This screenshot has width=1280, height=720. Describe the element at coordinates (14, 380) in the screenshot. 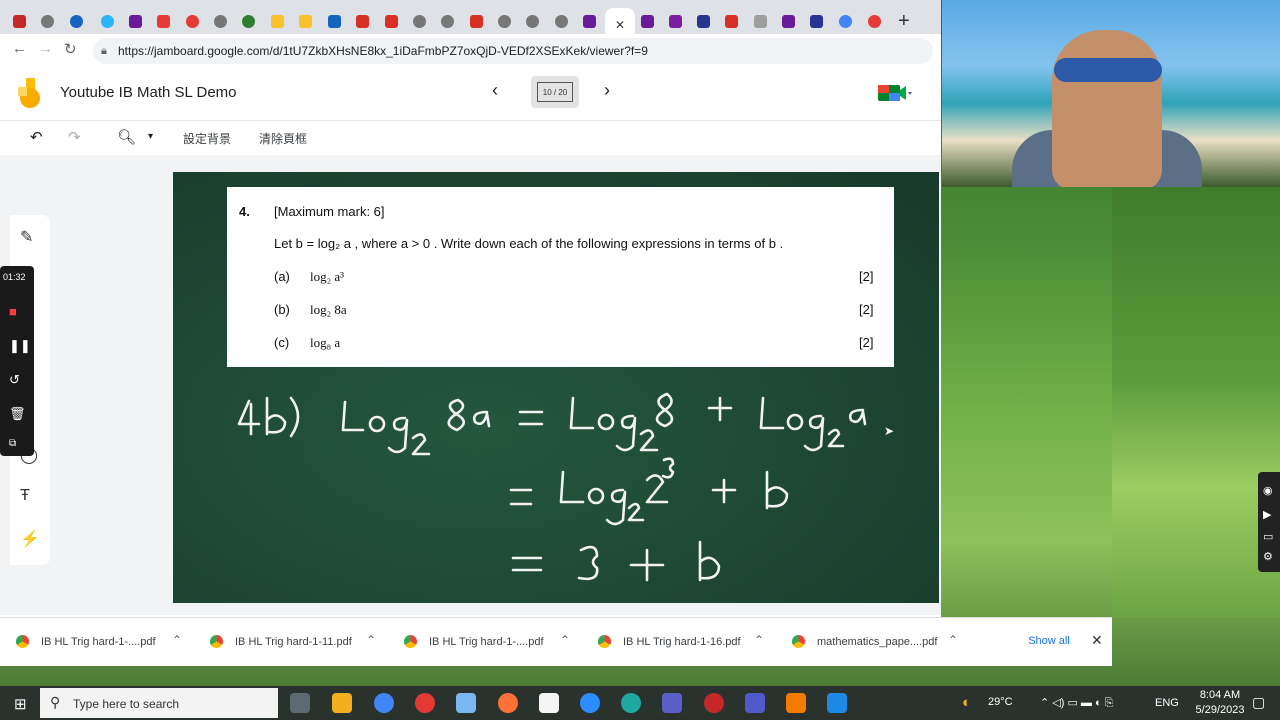

I see `restart-icon: ↺` at that location.